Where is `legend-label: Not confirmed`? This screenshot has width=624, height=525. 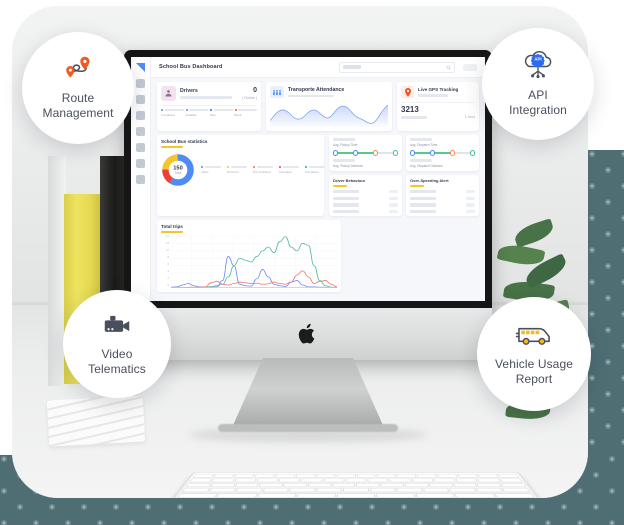
legend-label: Not confirmed is located at coordinates (261, 172).